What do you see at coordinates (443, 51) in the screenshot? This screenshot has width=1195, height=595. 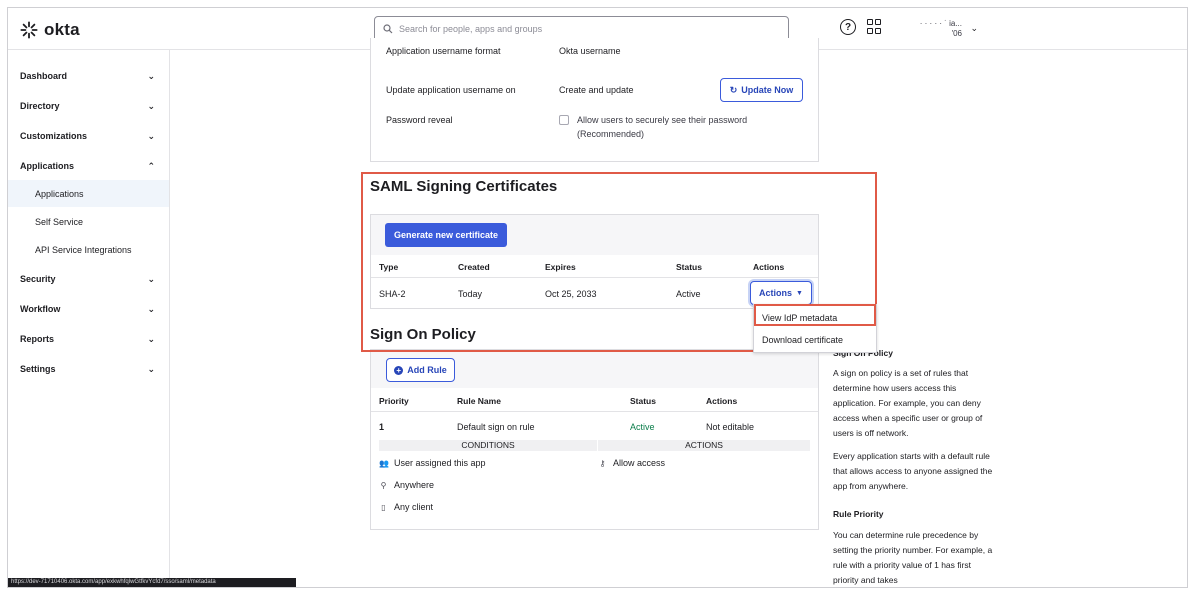 I see `username-format-label: Application username format` at bounding box center [443, 51].